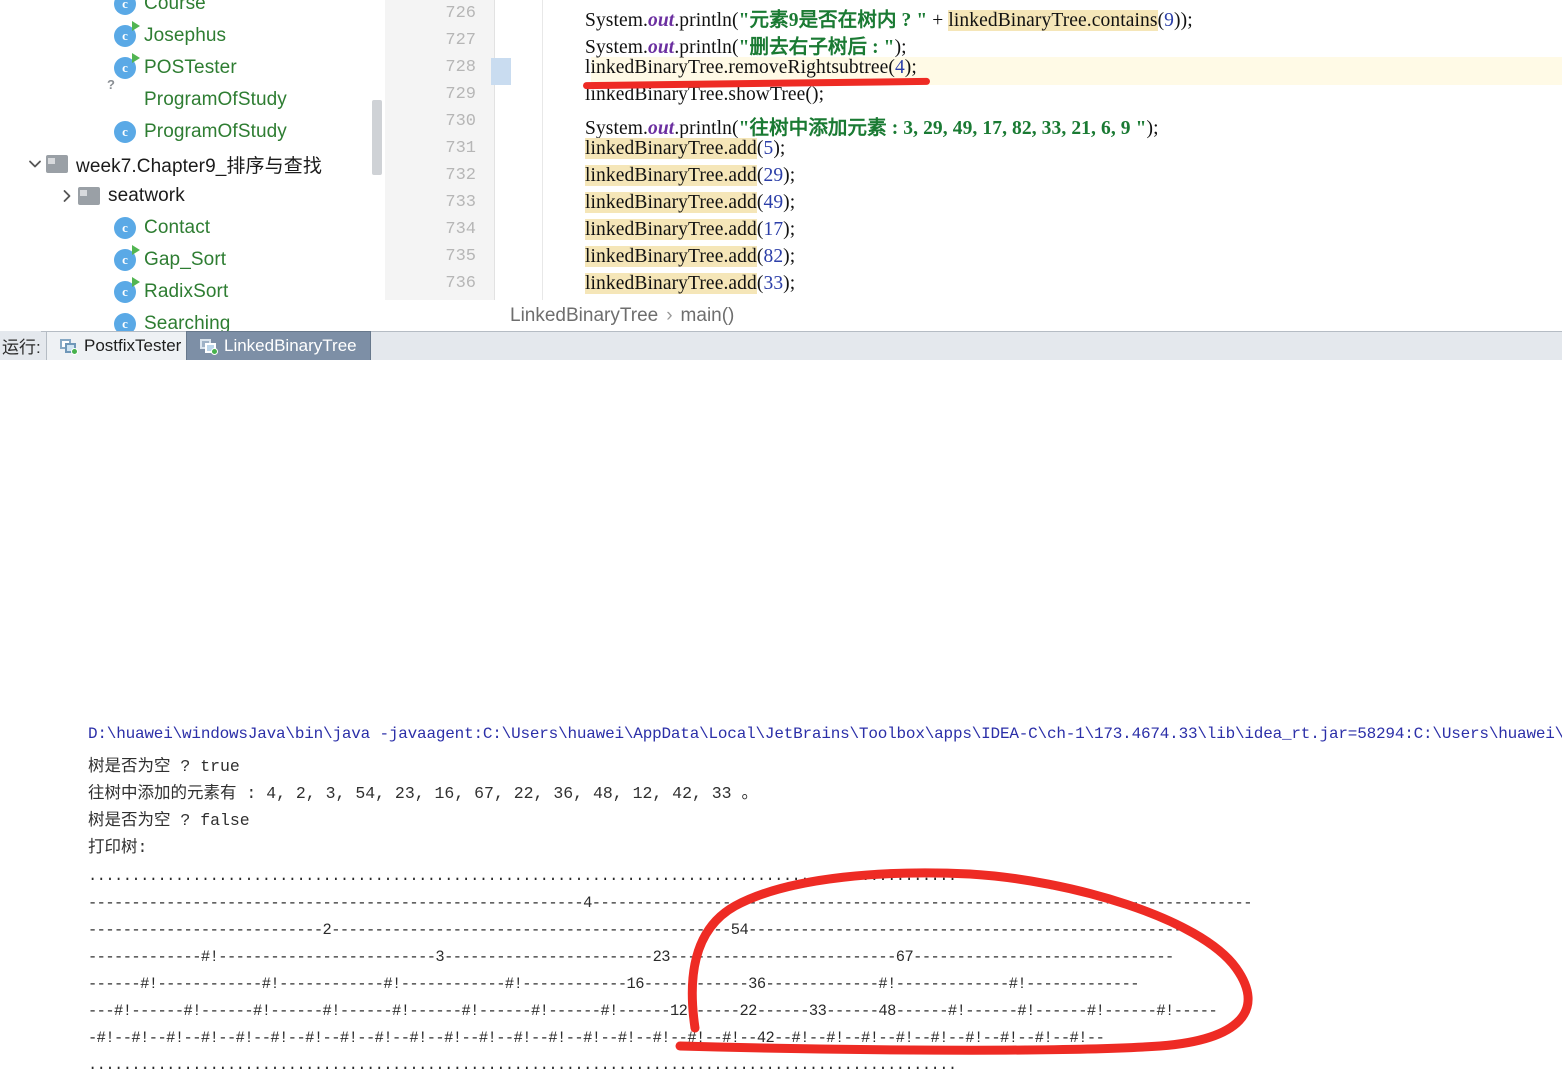  I want to click on run-tab: LinkedBinaryTree, so click(278, 345).